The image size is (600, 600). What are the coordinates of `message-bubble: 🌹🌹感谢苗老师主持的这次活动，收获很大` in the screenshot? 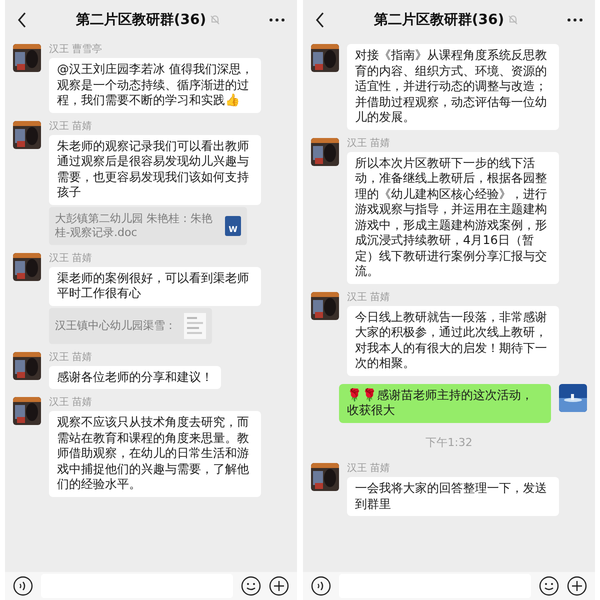 It's located at (445, 403).